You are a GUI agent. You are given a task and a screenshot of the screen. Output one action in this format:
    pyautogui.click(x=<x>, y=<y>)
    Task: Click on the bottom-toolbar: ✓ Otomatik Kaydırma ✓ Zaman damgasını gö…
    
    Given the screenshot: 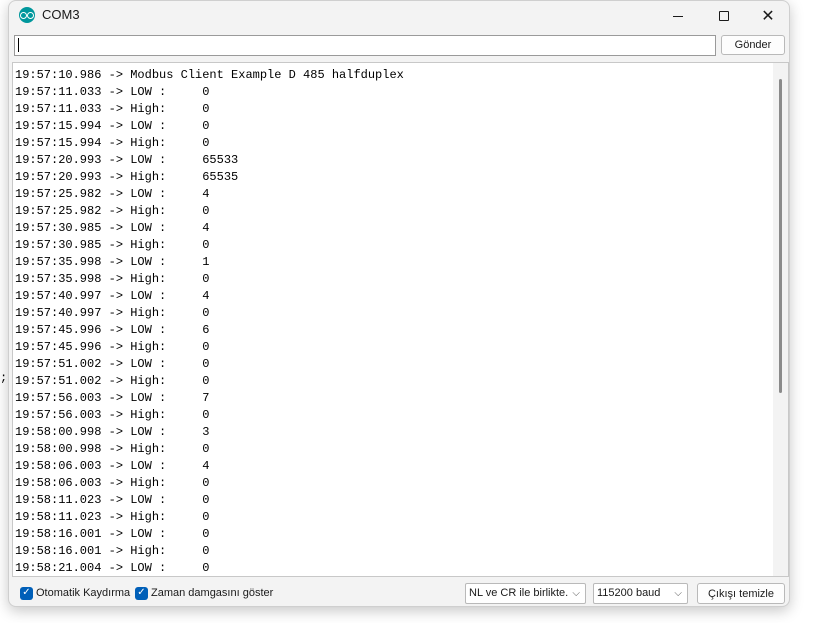 What is the action you would take?
    pyautogui.click(x=399, y=592)
    